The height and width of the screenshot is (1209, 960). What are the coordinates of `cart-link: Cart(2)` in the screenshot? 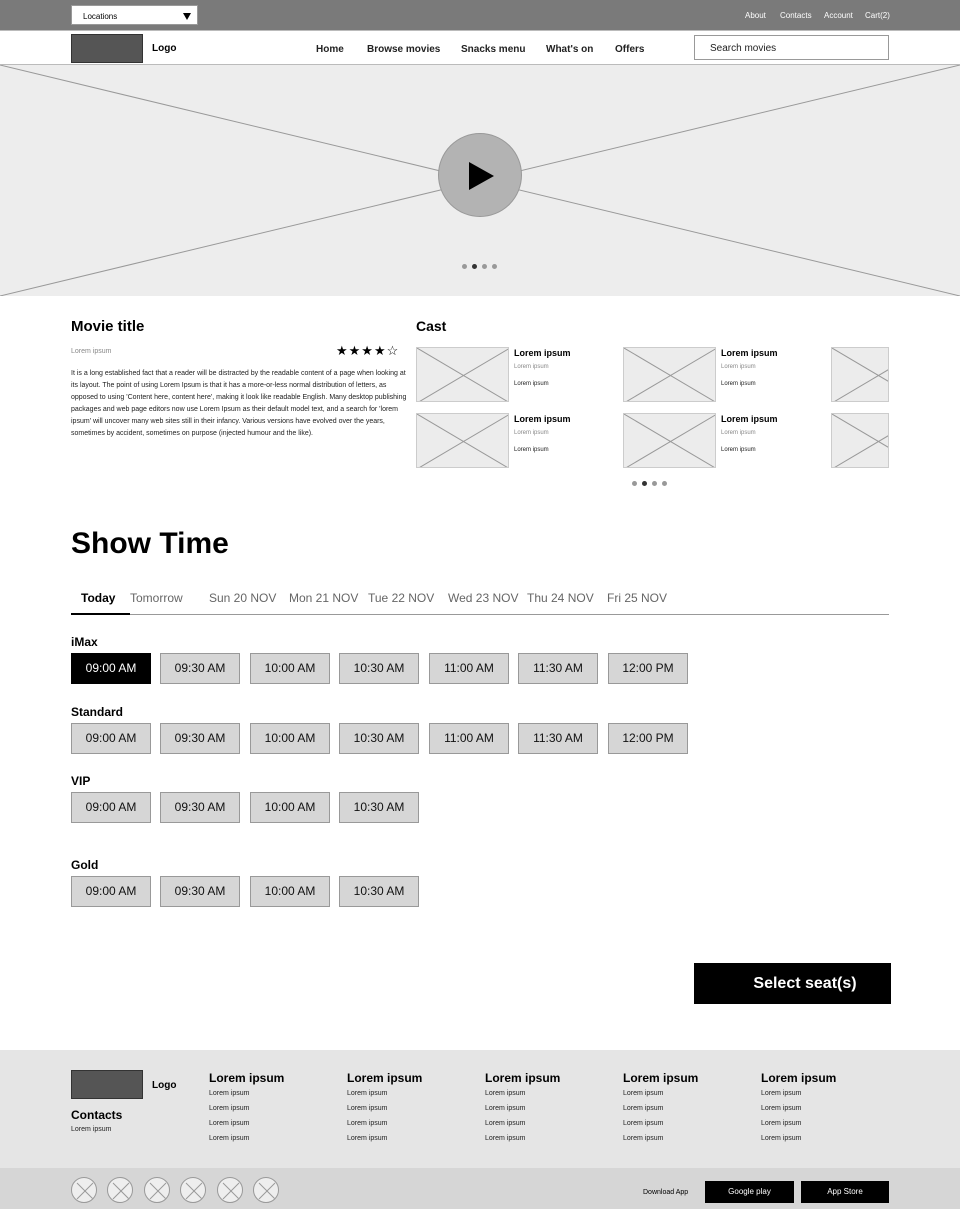 It's located at (877, 15).